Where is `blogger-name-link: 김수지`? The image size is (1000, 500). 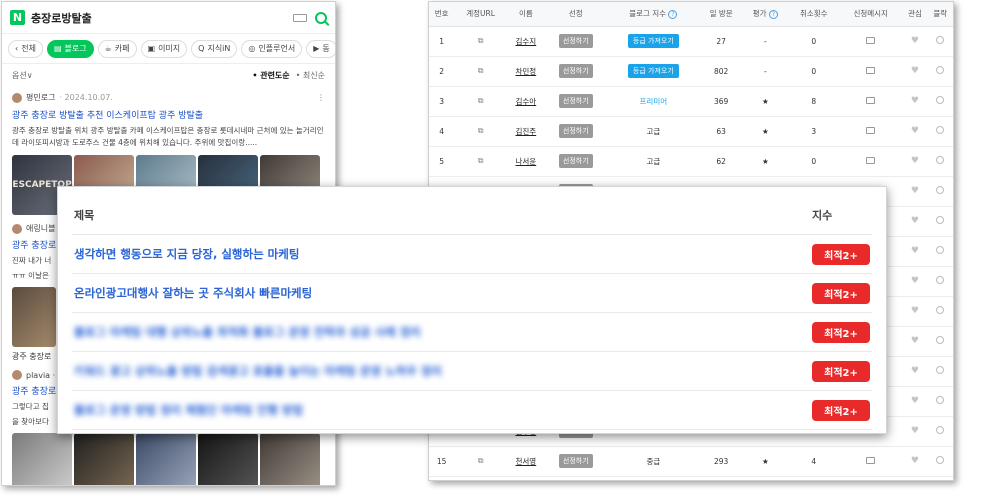
blogger-name-link: 김수지 is located at coordinates (526, 41).